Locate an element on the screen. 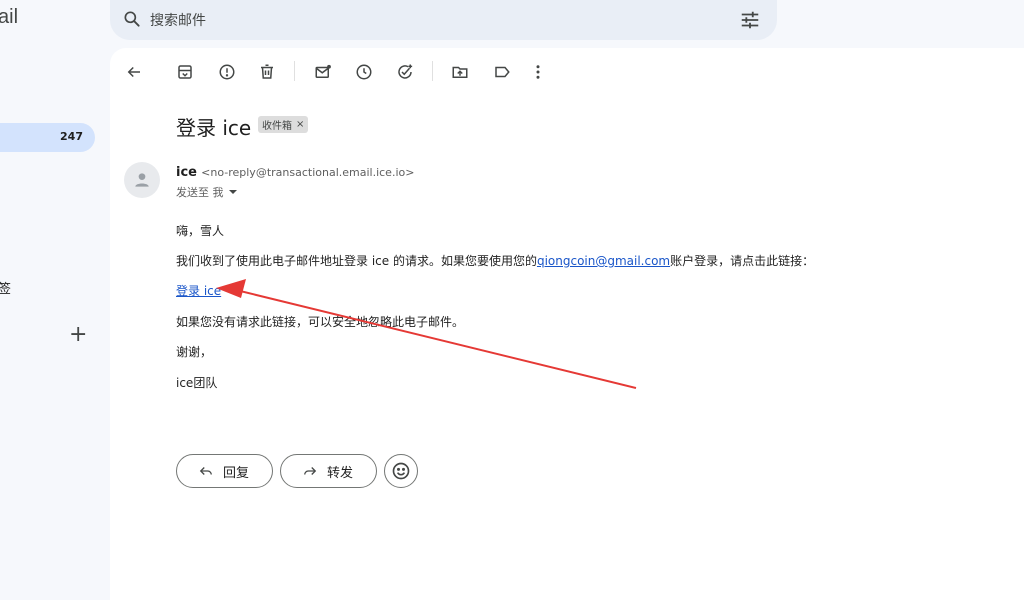 The width and height of the screenshot is (1024, 600). forward-label: 转发 is located at coordinates (340, 473).